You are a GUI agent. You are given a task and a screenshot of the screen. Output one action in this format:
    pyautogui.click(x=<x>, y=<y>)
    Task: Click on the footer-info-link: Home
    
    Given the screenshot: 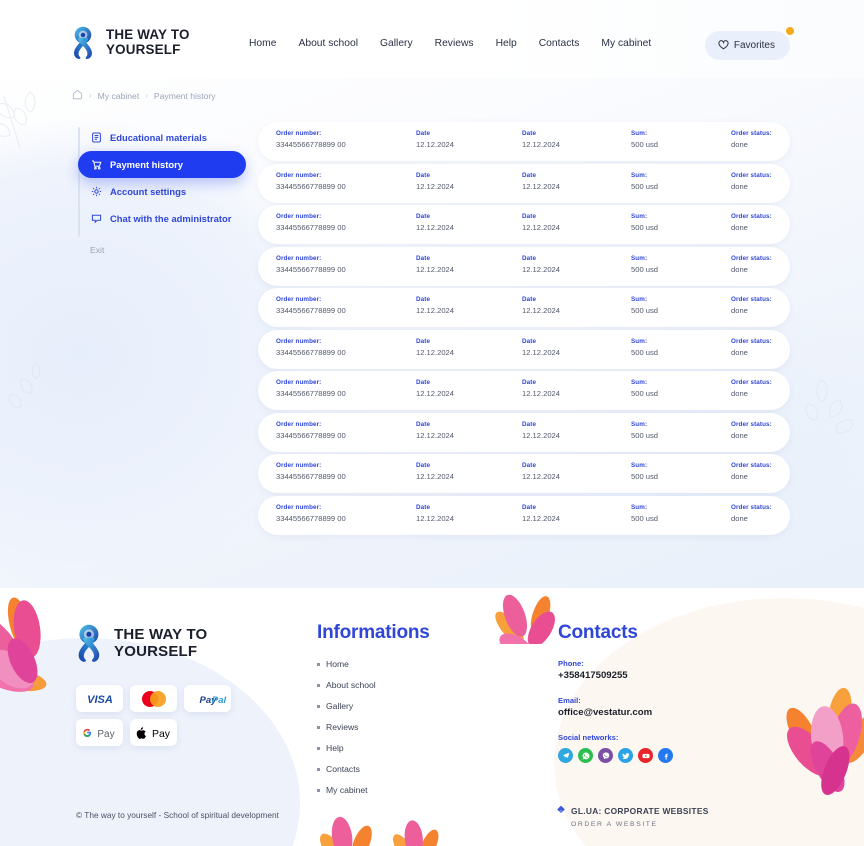 What is the action you would take?
    pyautogui.click(x=373, y=664)
    